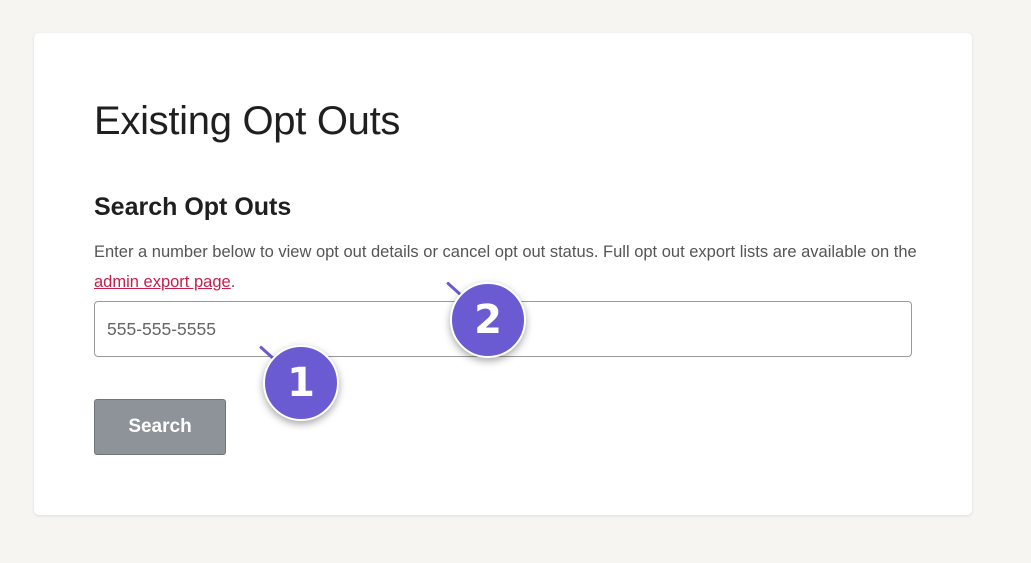  Describe the element at coordinates (301, 383) in the screenshot. I see `marker-1-badge: 1` at that location.